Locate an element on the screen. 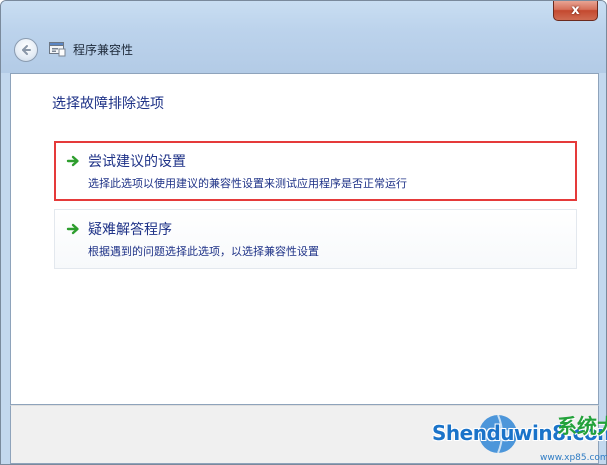 The width and height of the screenshot is (607, 465). window-title: 程序兼容性 is located at coordinates (103, 50).